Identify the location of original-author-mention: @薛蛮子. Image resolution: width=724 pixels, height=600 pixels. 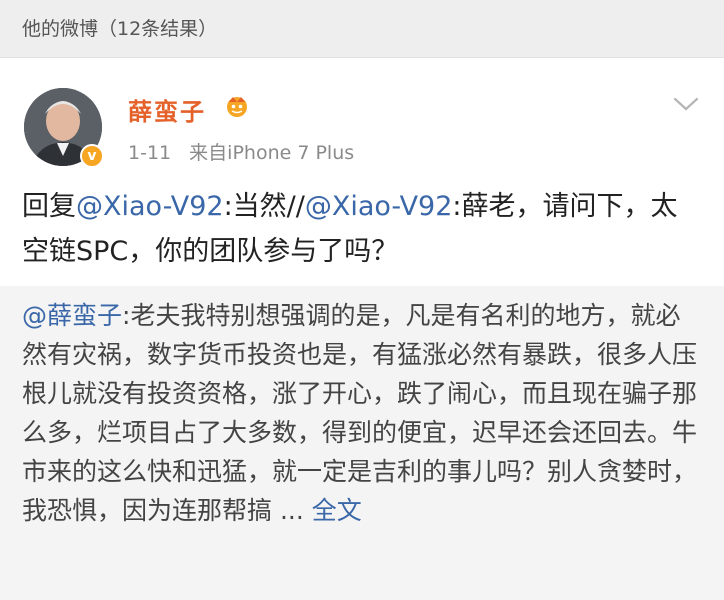
(72, 315).